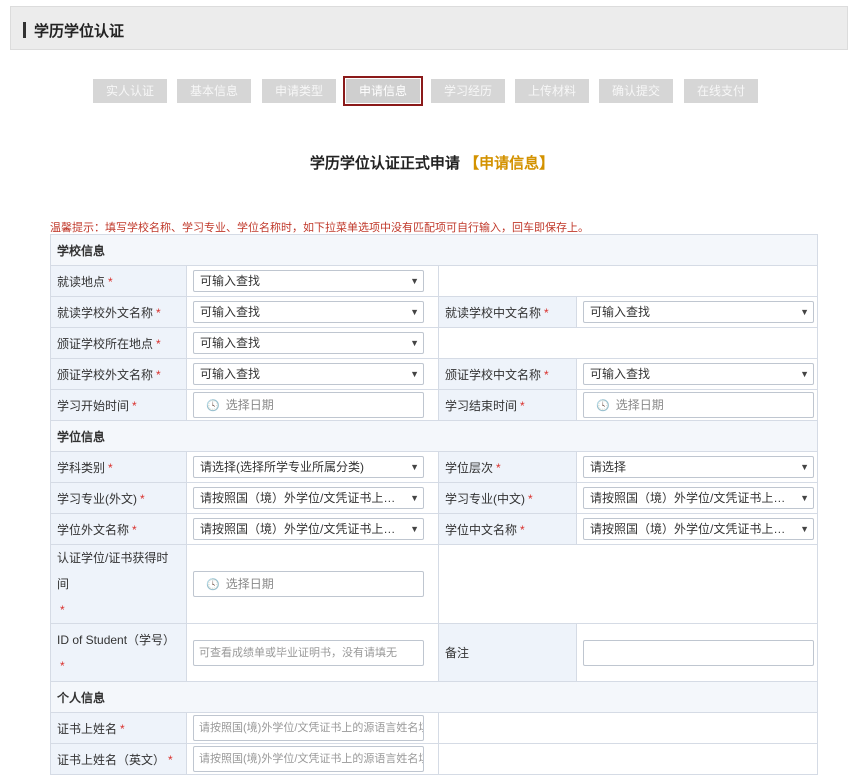 The width and height of the screenshot is (864, 775). What do you see at coordinates (118, 312) in the screenshot?
I see `label-study-school-foreign: 就读学校外文名称 *` at bounding box center [118, 312].